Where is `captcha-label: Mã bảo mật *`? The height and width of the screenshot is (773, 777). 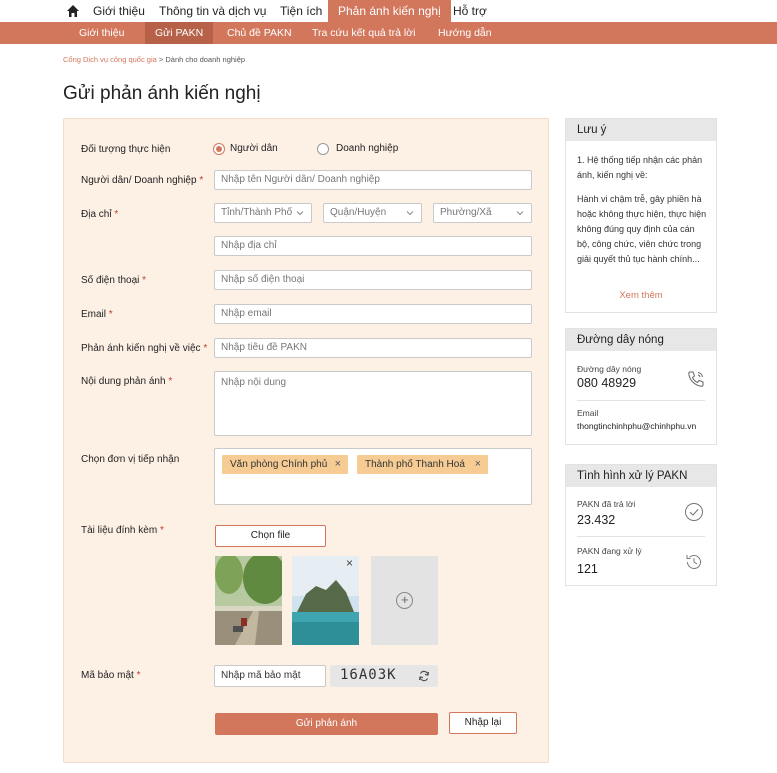 captcha-label: Mã bảo mật * is located at coordinates (111, 675).